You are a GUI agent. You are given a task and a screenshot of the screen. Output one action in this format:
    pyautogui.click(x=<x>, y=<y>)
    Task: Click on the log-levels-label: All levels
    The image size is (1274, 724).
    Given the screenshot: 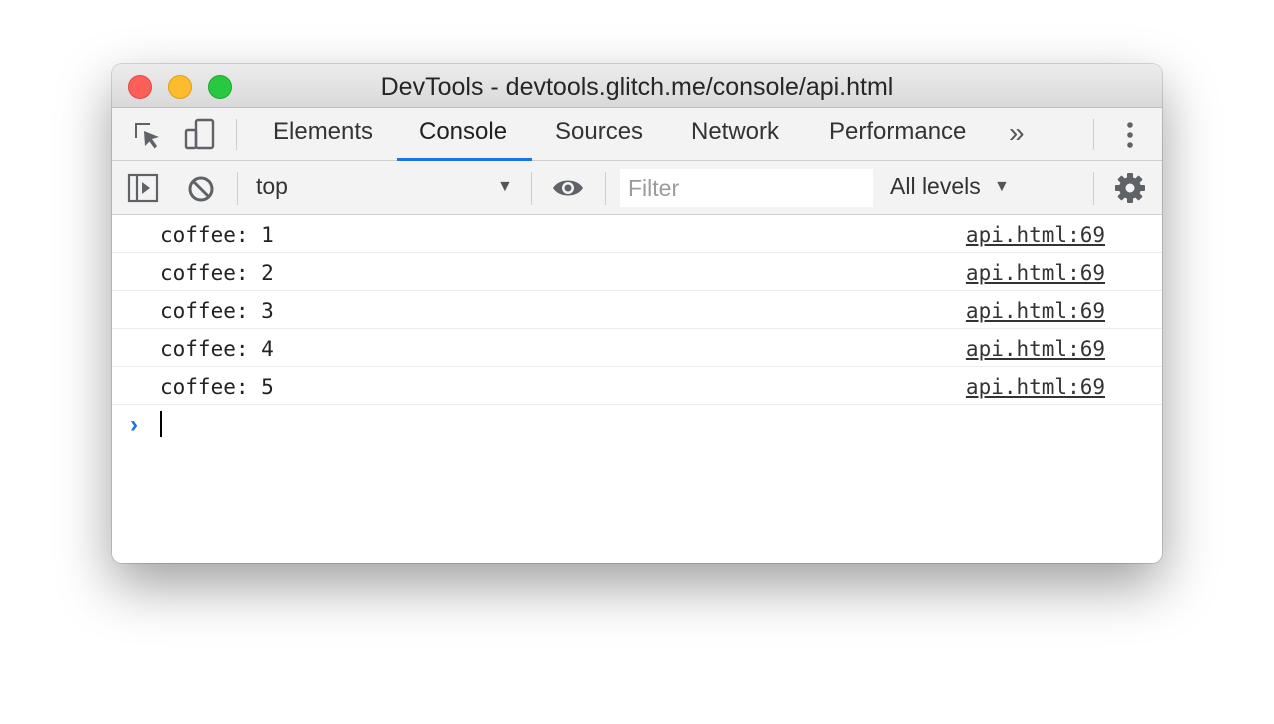 What is the action you would take?
    pyautogui.click(x=935, y=186)
    